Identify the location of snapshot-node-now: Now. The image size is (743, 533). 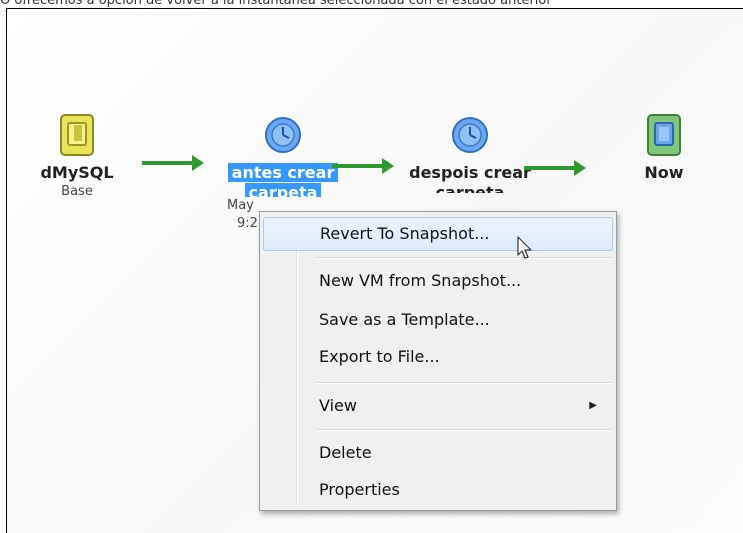
(664, 147).